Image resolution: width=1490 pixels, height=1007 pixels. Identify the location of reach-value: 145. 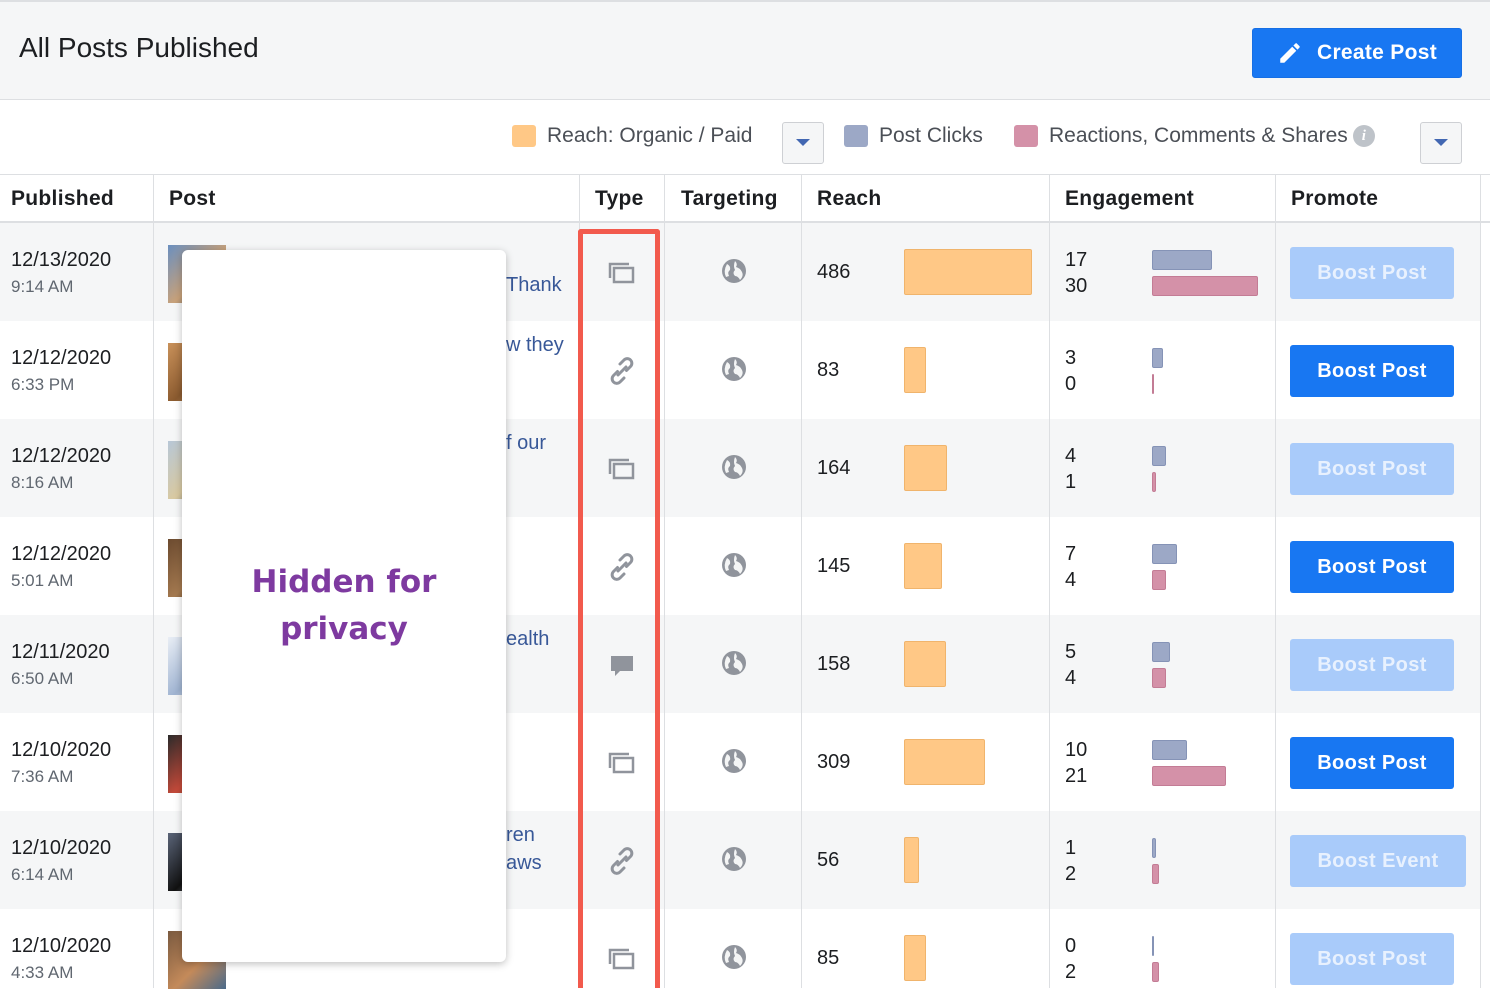
(834, 566).